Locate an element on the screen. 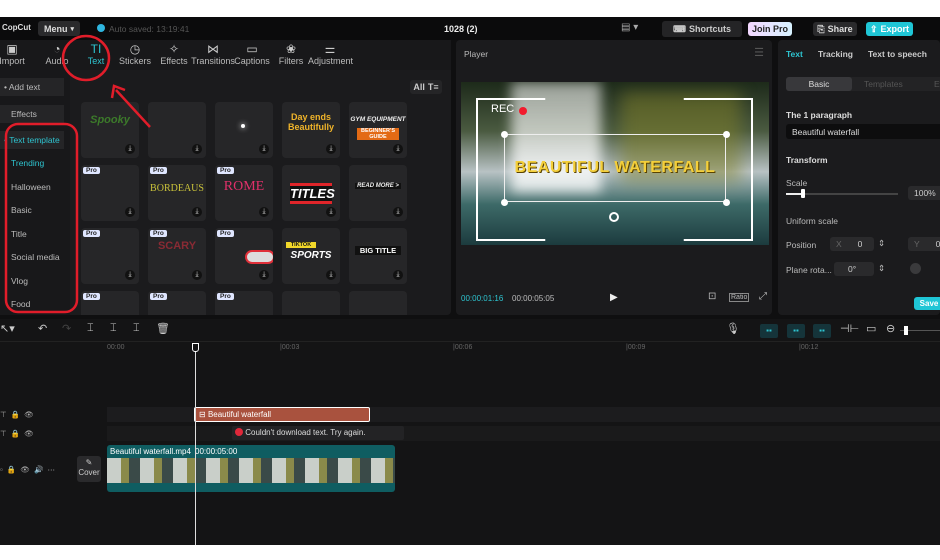 The height and width of the screenshot is (560, 940). annotation-arrow is located at coordinates (133, 108).